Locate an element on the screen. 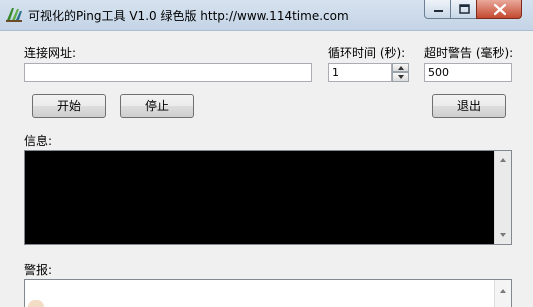 The image size is (533, 307). alert-output is located at coordinates (268, 293).